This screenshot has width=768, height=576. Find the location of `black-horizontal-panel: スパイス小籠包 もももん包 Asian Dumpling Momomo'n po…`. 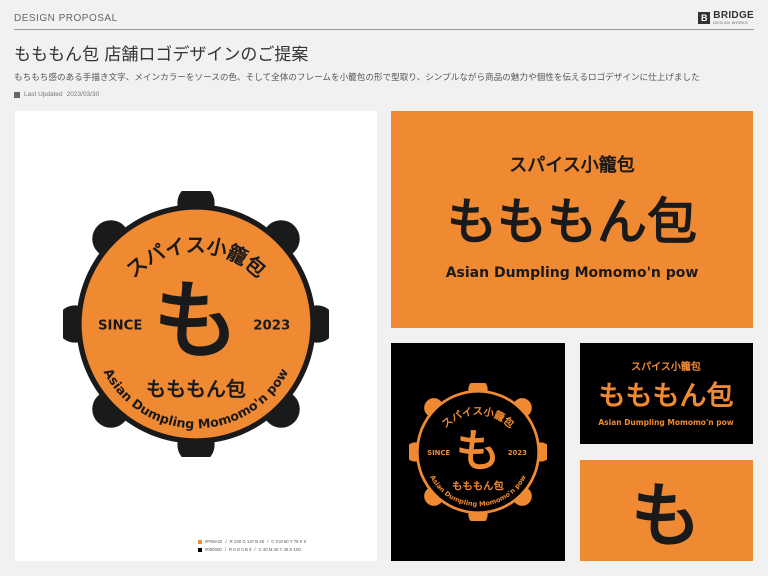

black-horizontal-panel: スパイス小籠包 もももん包 Asian Dumpling Momomo'n po… is located at coordinates (666, 393).